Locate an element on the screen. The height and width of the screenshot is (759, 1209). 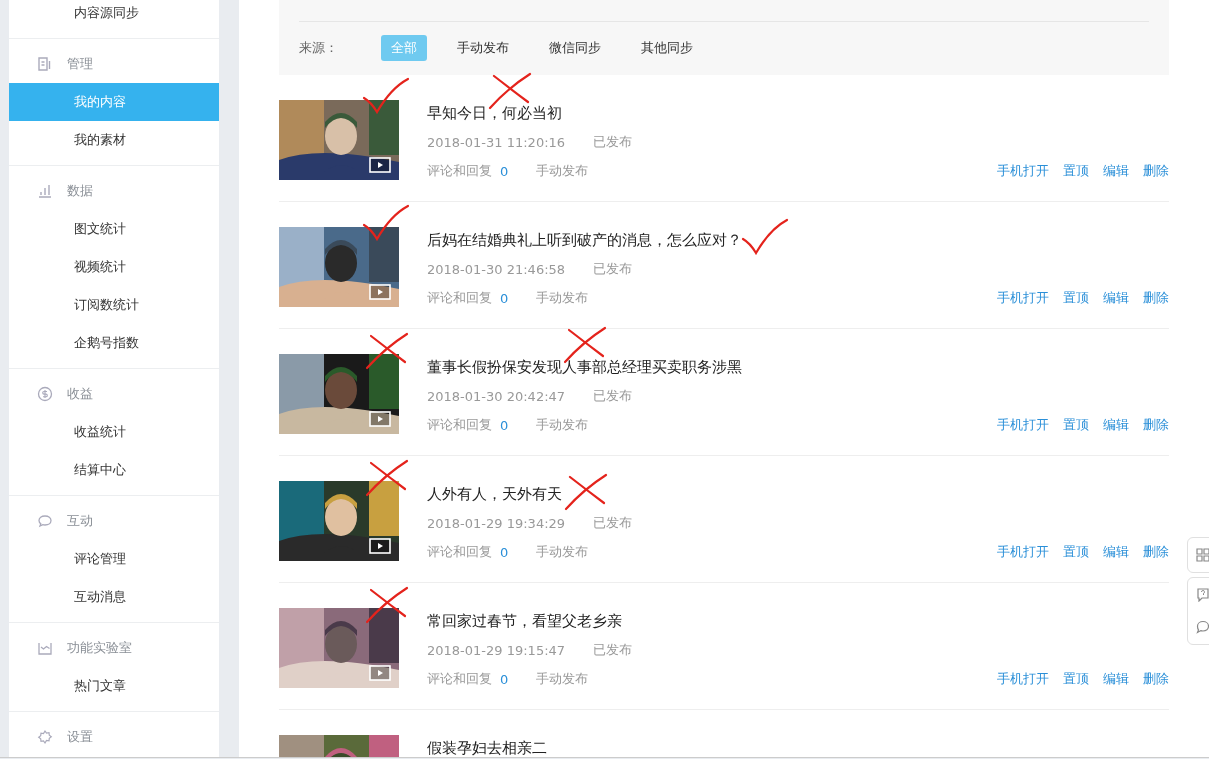
sidebar-item: 我的素材 is located at coordinates (114, 140).